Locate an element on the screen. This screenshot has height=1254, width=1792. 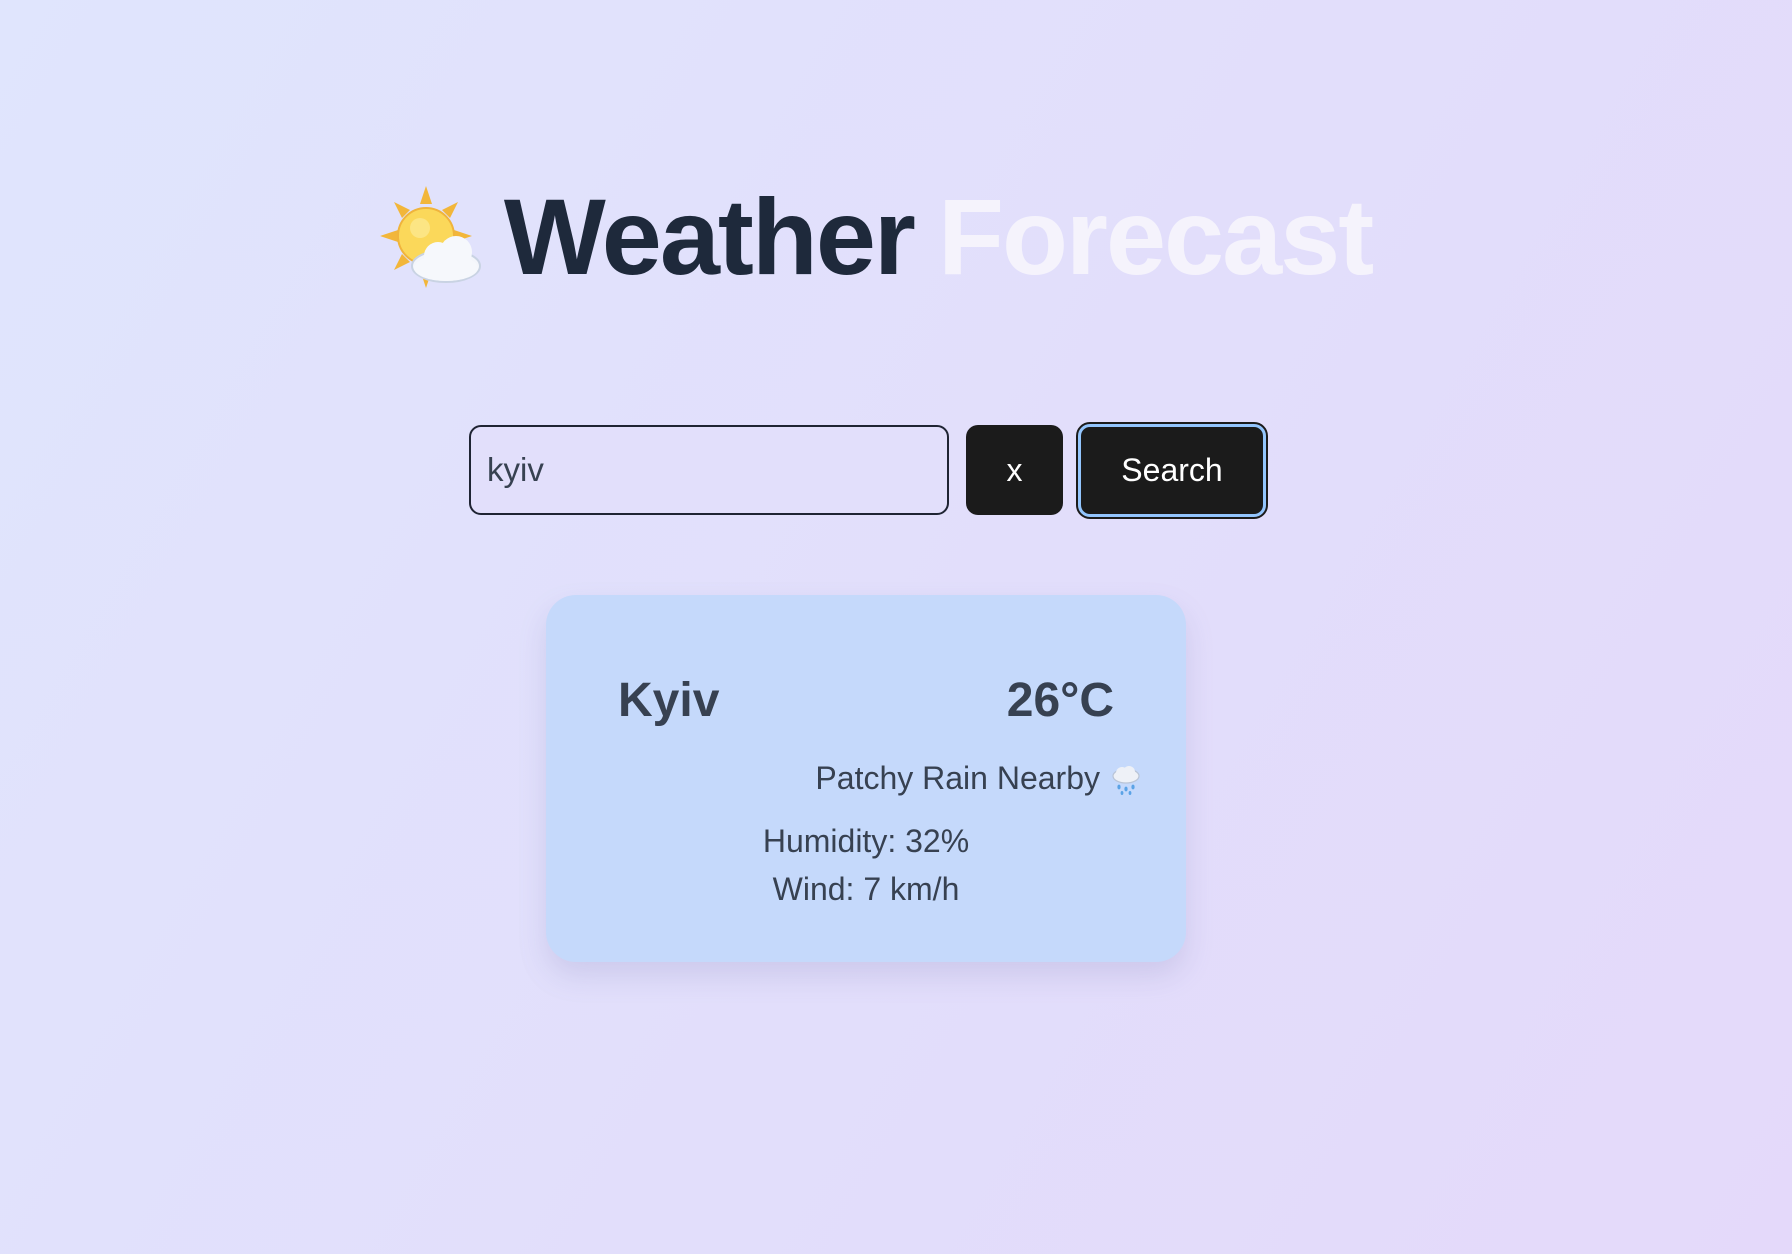
search-bar: x Search is located at coordinates (868, 470).